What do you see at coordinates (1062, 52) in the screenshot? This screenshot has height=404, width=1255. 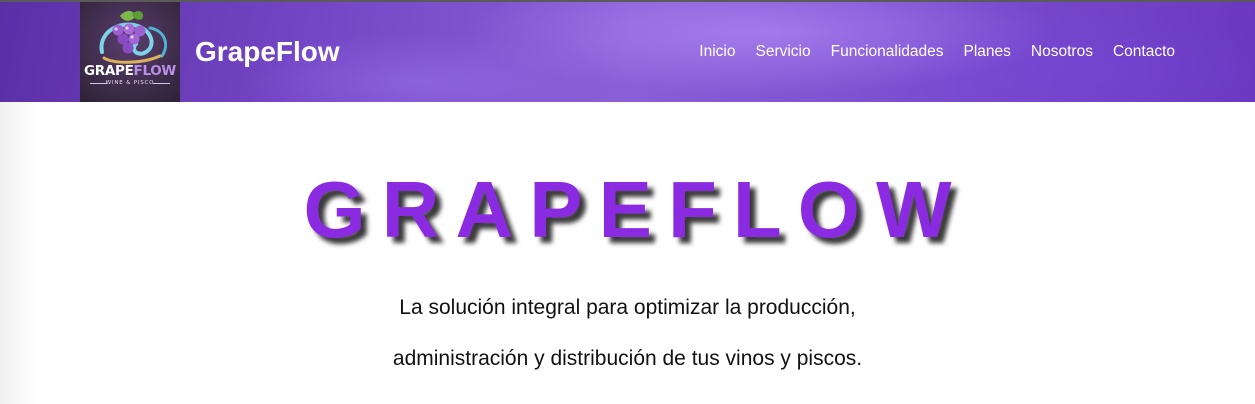 I see `nav-link-nosotros: Nosotros` at bounding box center [1062, 52].